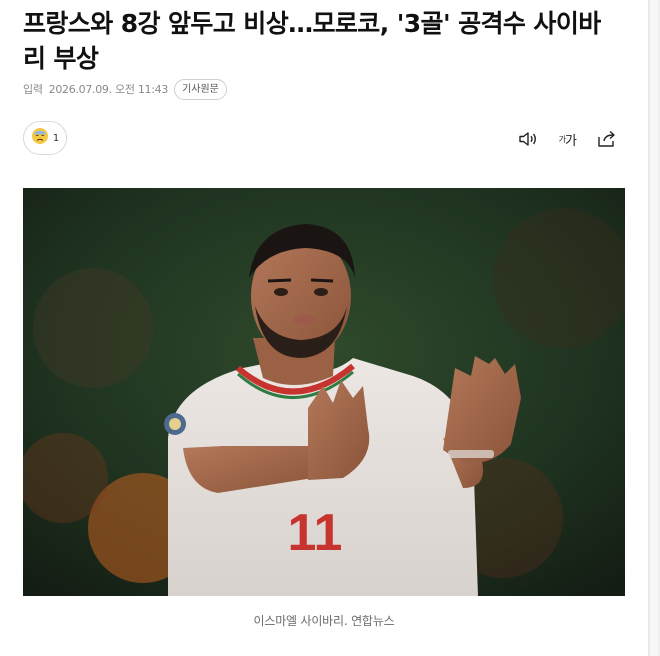 The width and height of the screenshot is (660, 656). I want to click on input-label: 입력, so click(33, 89).